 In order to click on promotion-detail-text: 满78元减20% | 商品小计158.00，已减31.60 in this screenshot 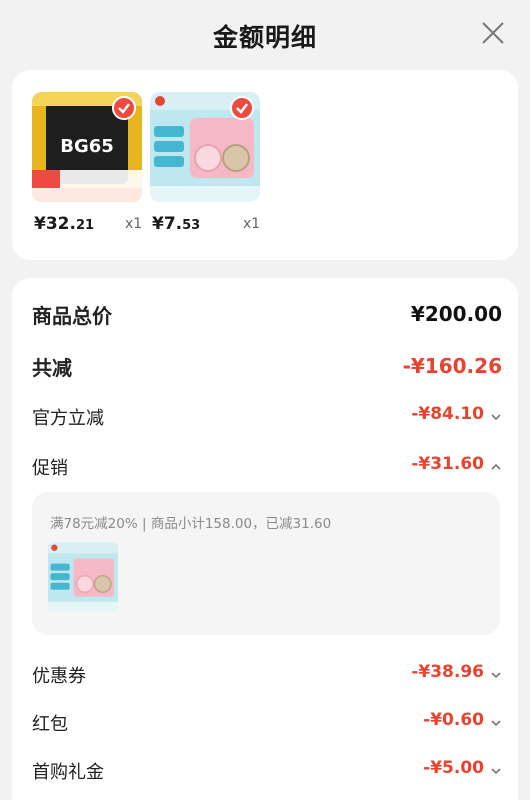, I will do `click(191, 524)`.